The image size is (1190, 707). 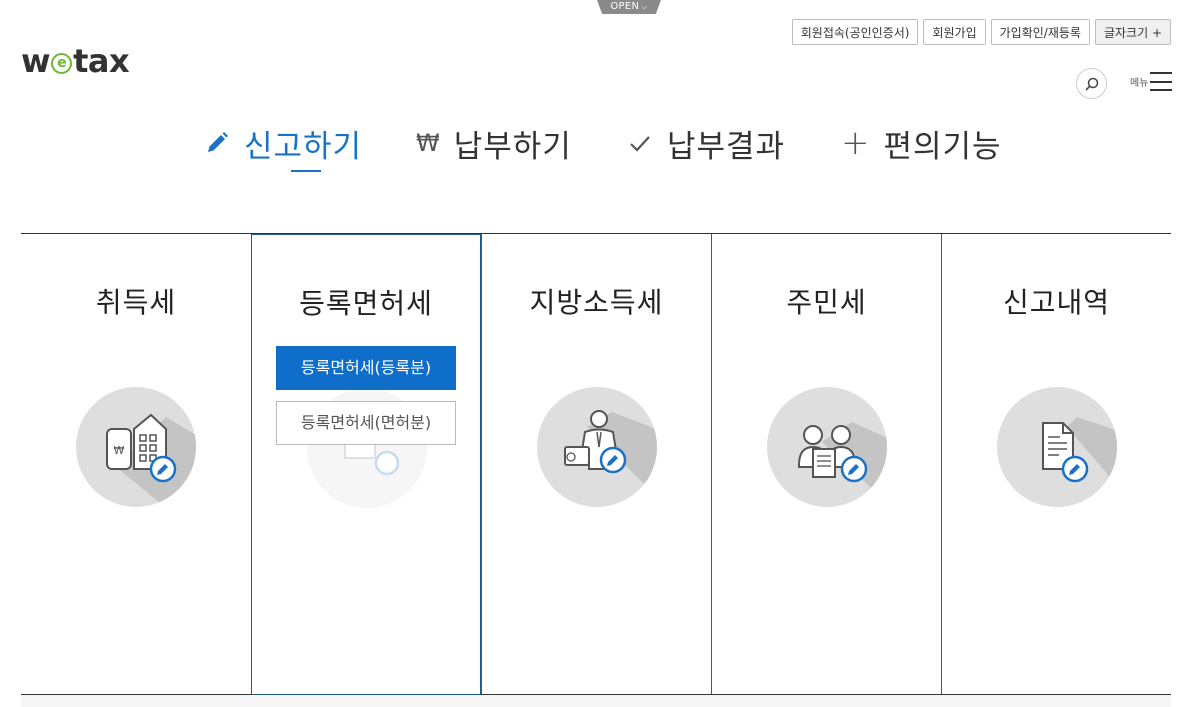 What do you see at coordinates (855, 32) in the screenshot?
I see `login-cert-button: 회원접속(공인인증서)` at bounding box center [855, 32].